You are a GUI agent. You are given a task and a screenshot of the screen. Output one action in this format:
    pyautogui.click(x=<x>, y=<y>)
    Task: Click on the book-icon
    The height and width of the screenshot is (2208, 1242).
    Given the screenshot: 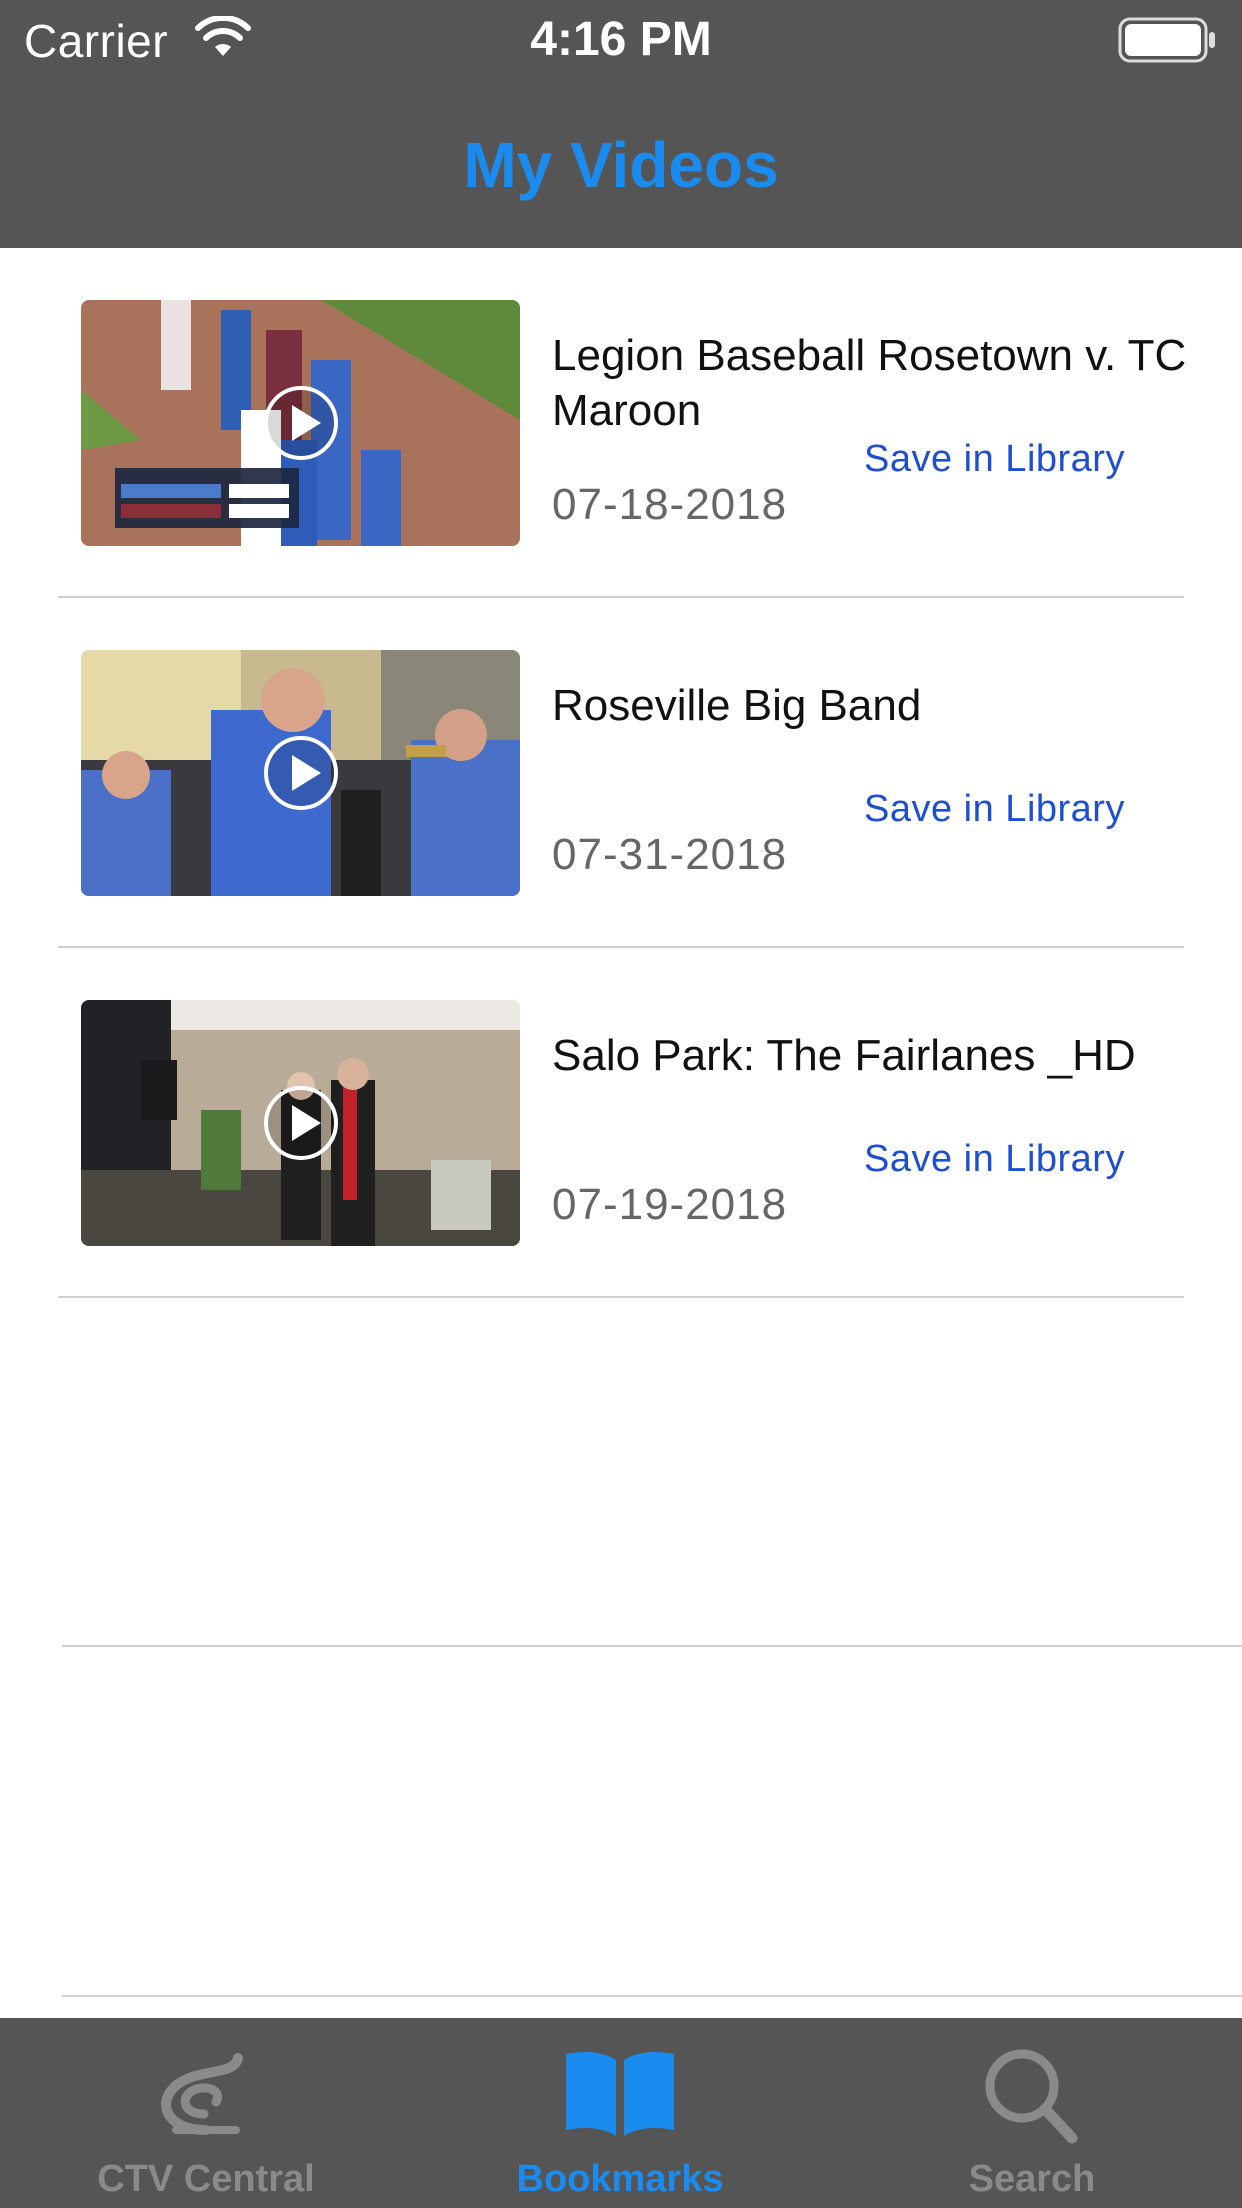 What is the action you would take?
    pyautogui.click(x=620, y=2094)
    